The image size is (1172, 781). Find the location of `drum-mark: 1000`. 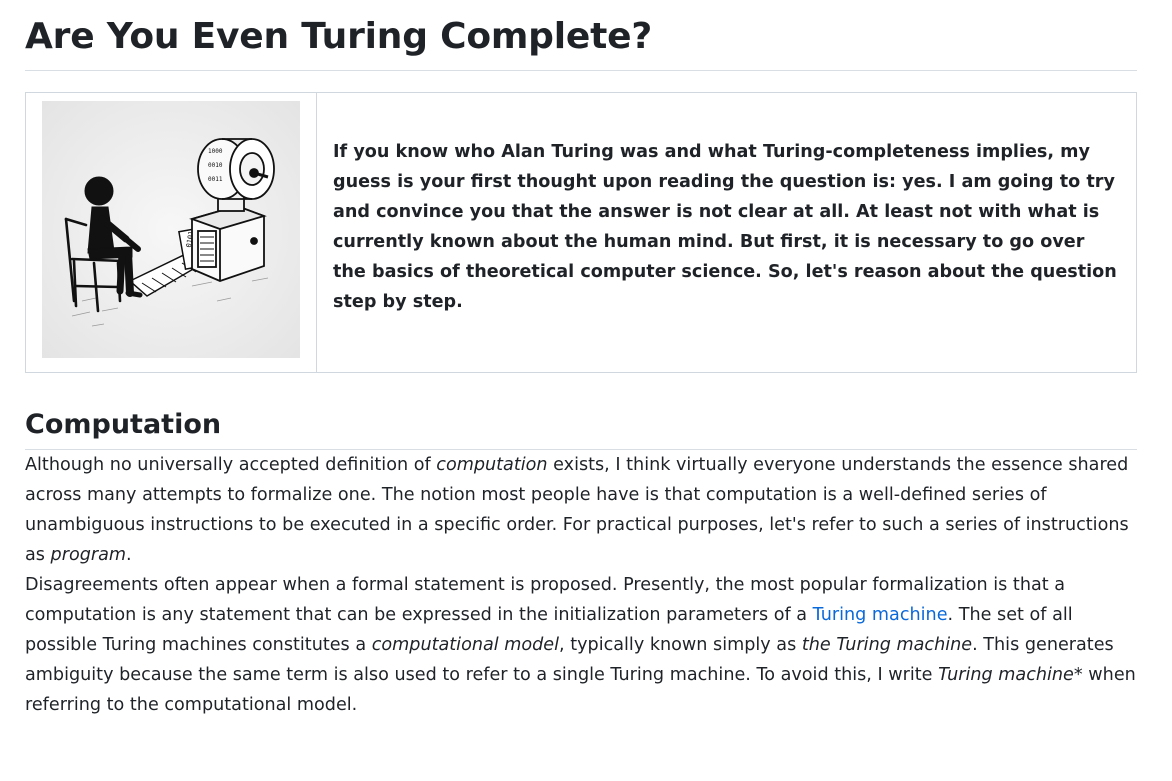

drum-mark: 1000 is located at coordinates (215, 151).